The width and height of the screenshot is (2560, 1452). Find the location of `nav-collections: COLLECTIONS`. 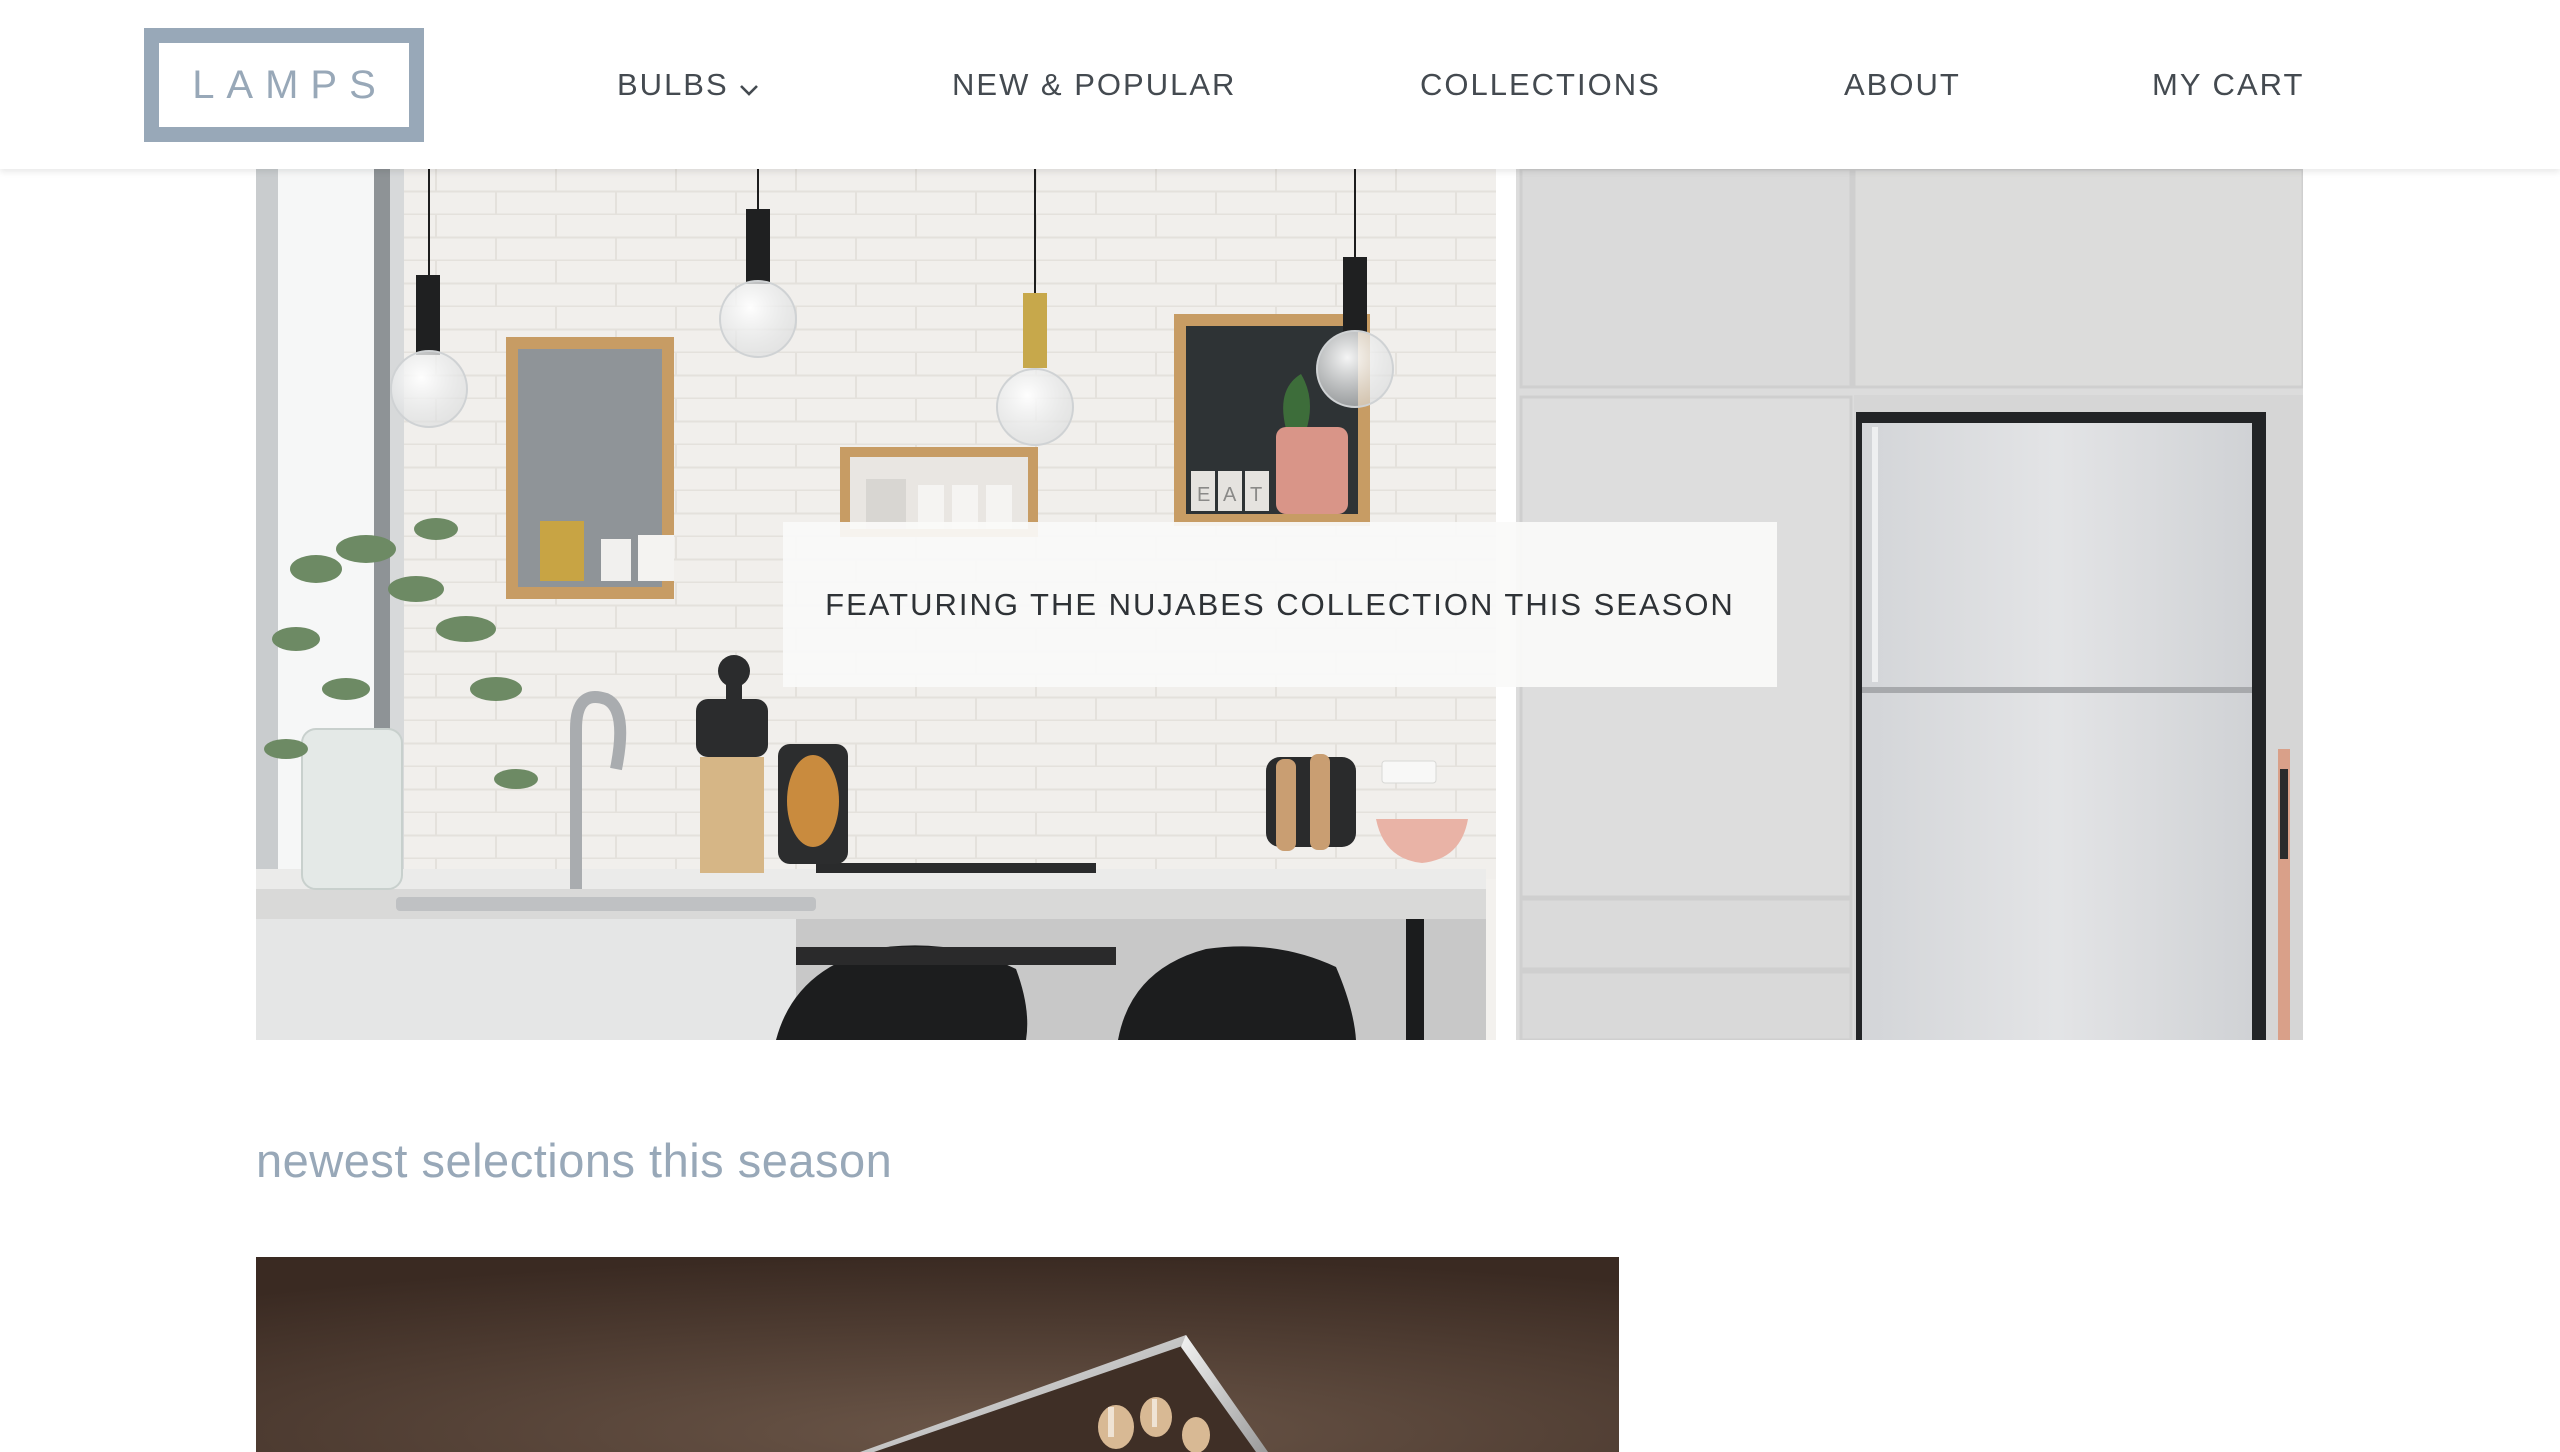

nav-collections: COLLECTIONS is located at coordinates (1540, 85).